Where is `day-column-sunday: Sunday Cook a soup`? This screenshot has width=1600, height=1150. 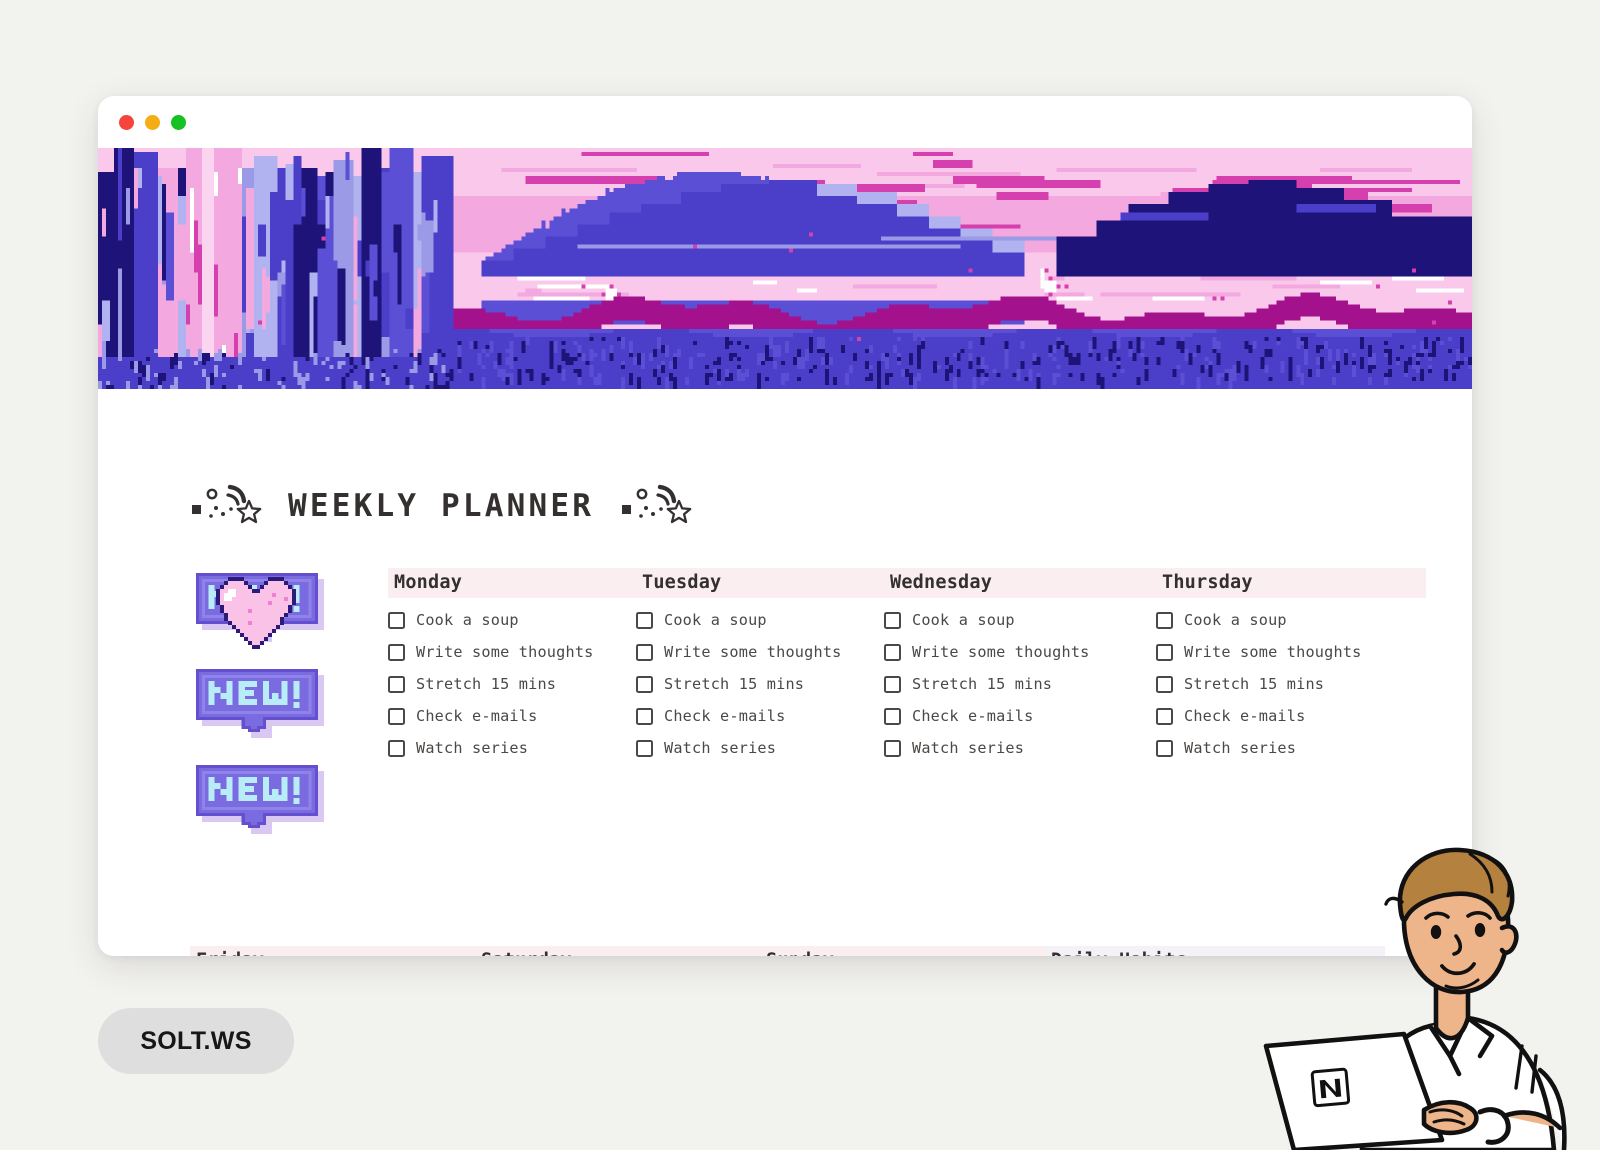
day-column-sunday: Sunday Cook a soup is located at coordinates (902, 951).